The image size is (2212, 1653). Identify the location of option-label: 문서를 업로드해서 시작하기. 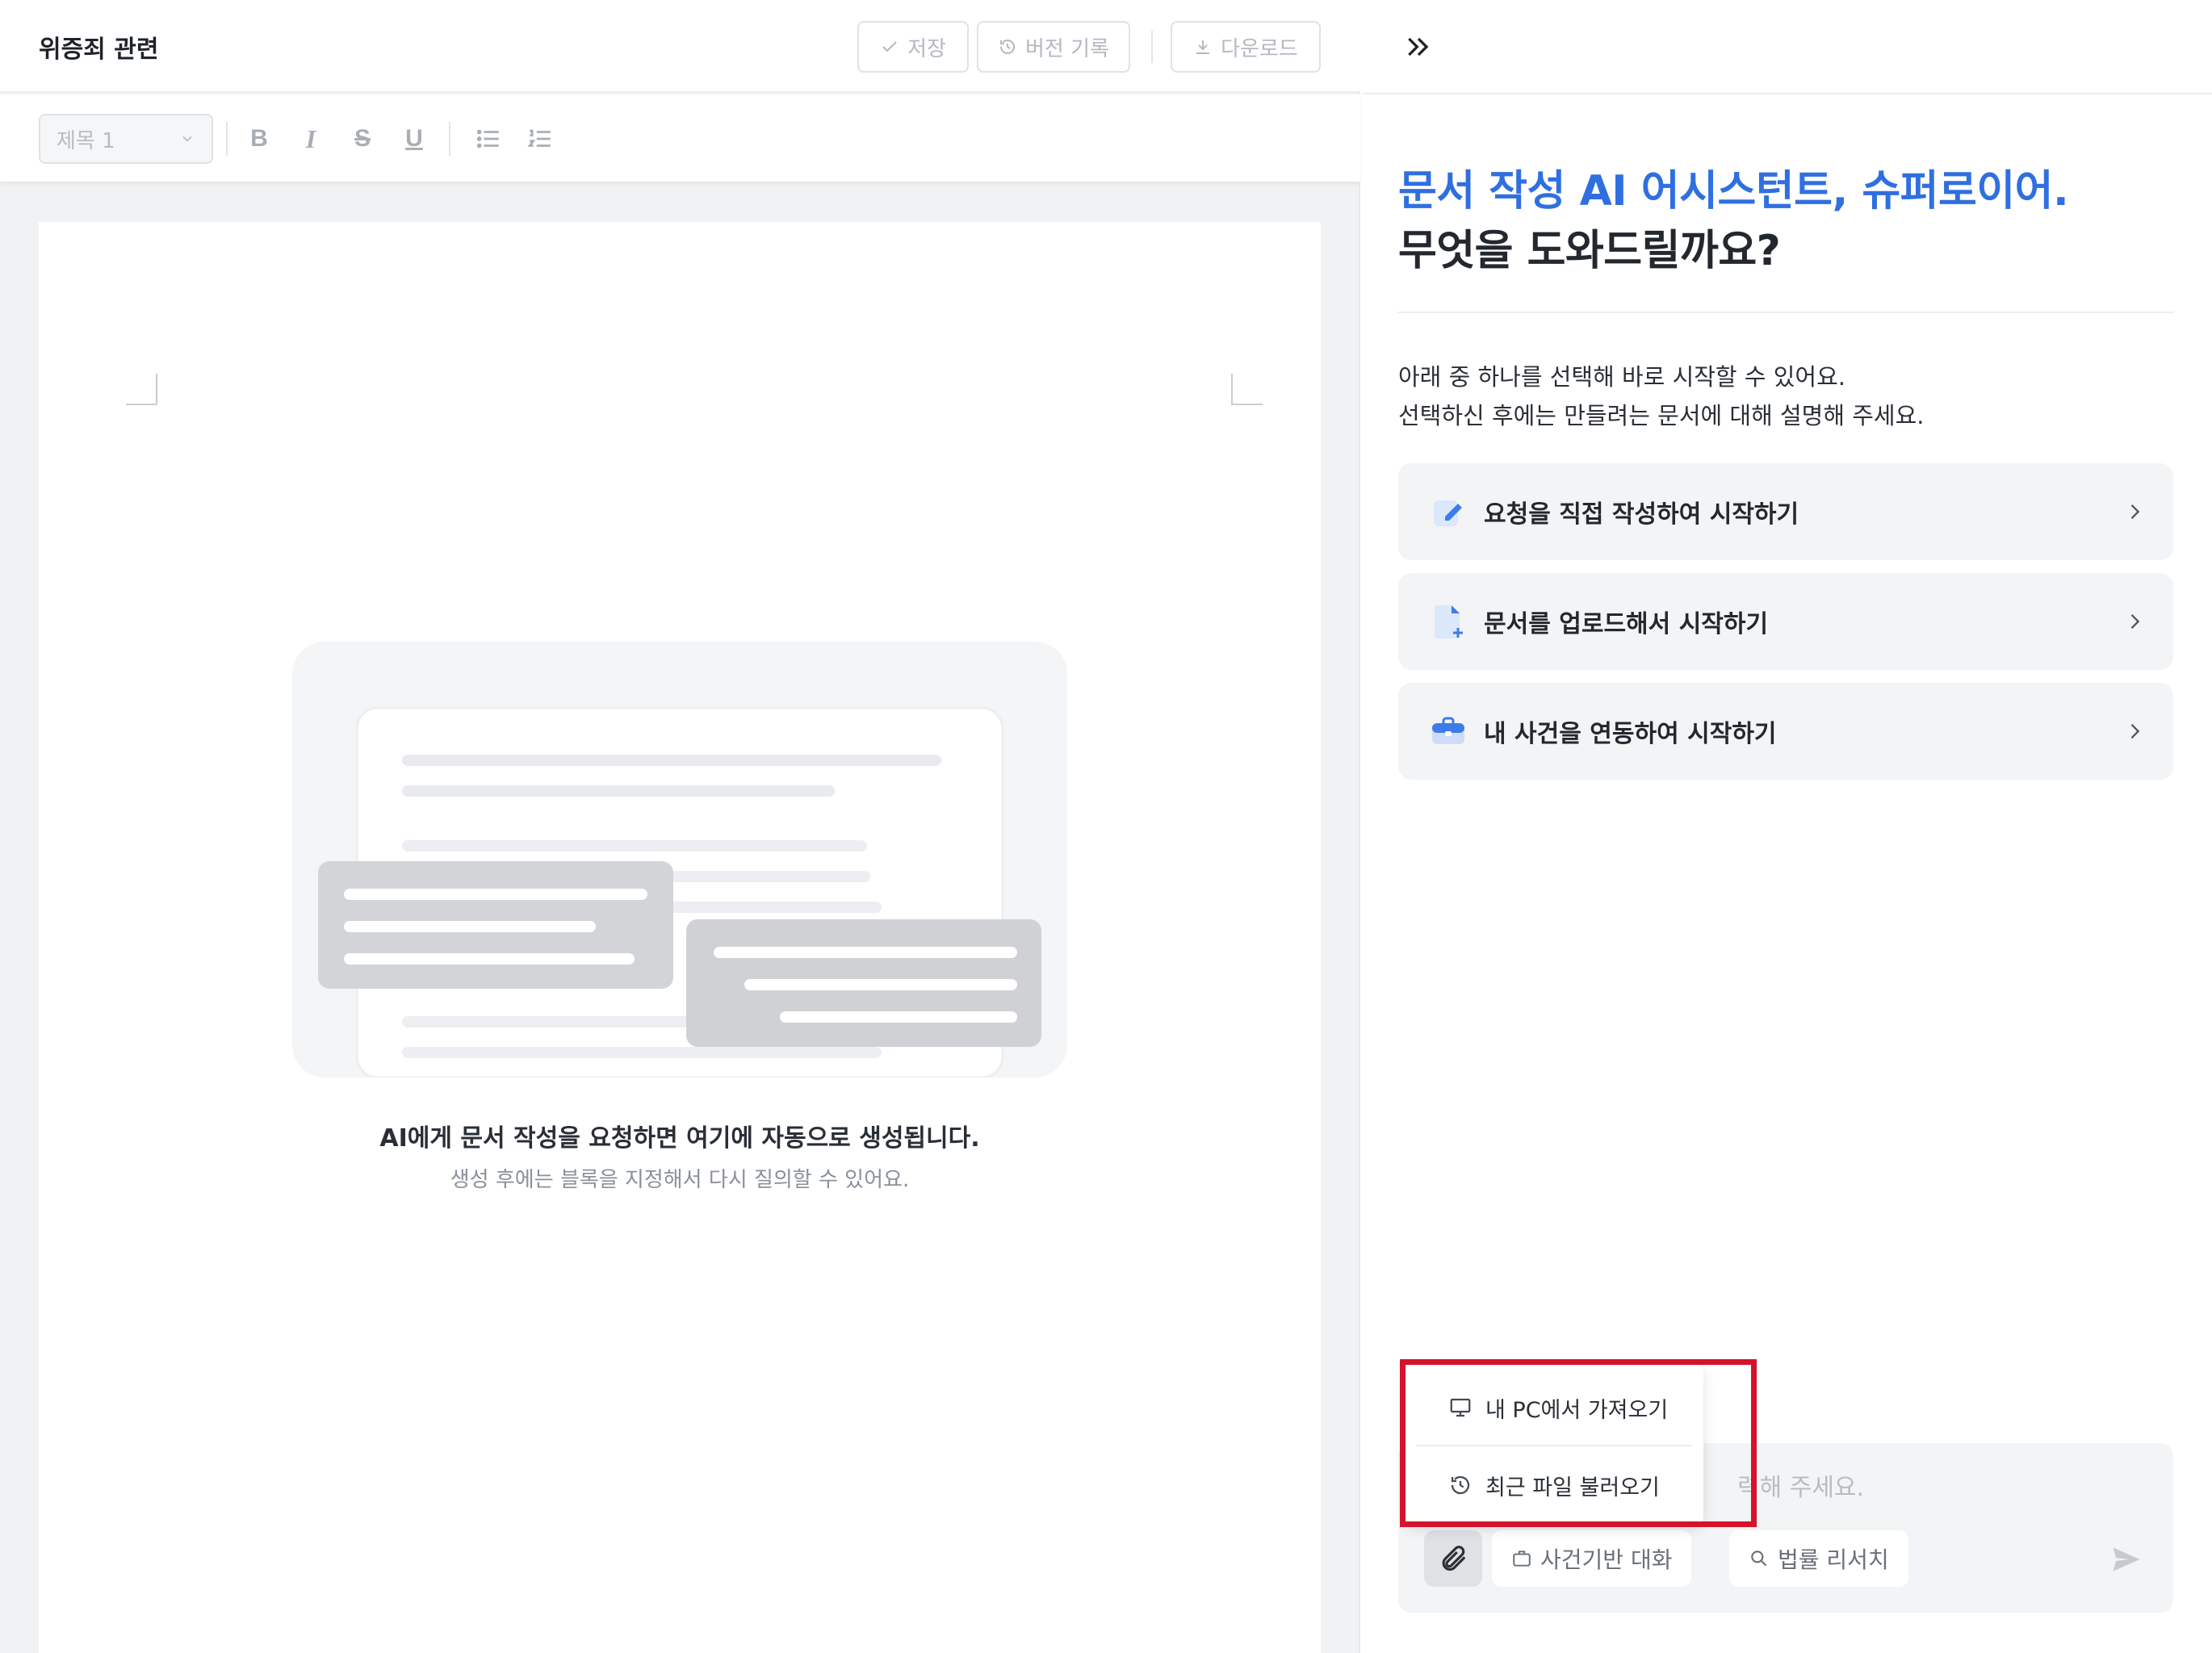
(1626, 624).